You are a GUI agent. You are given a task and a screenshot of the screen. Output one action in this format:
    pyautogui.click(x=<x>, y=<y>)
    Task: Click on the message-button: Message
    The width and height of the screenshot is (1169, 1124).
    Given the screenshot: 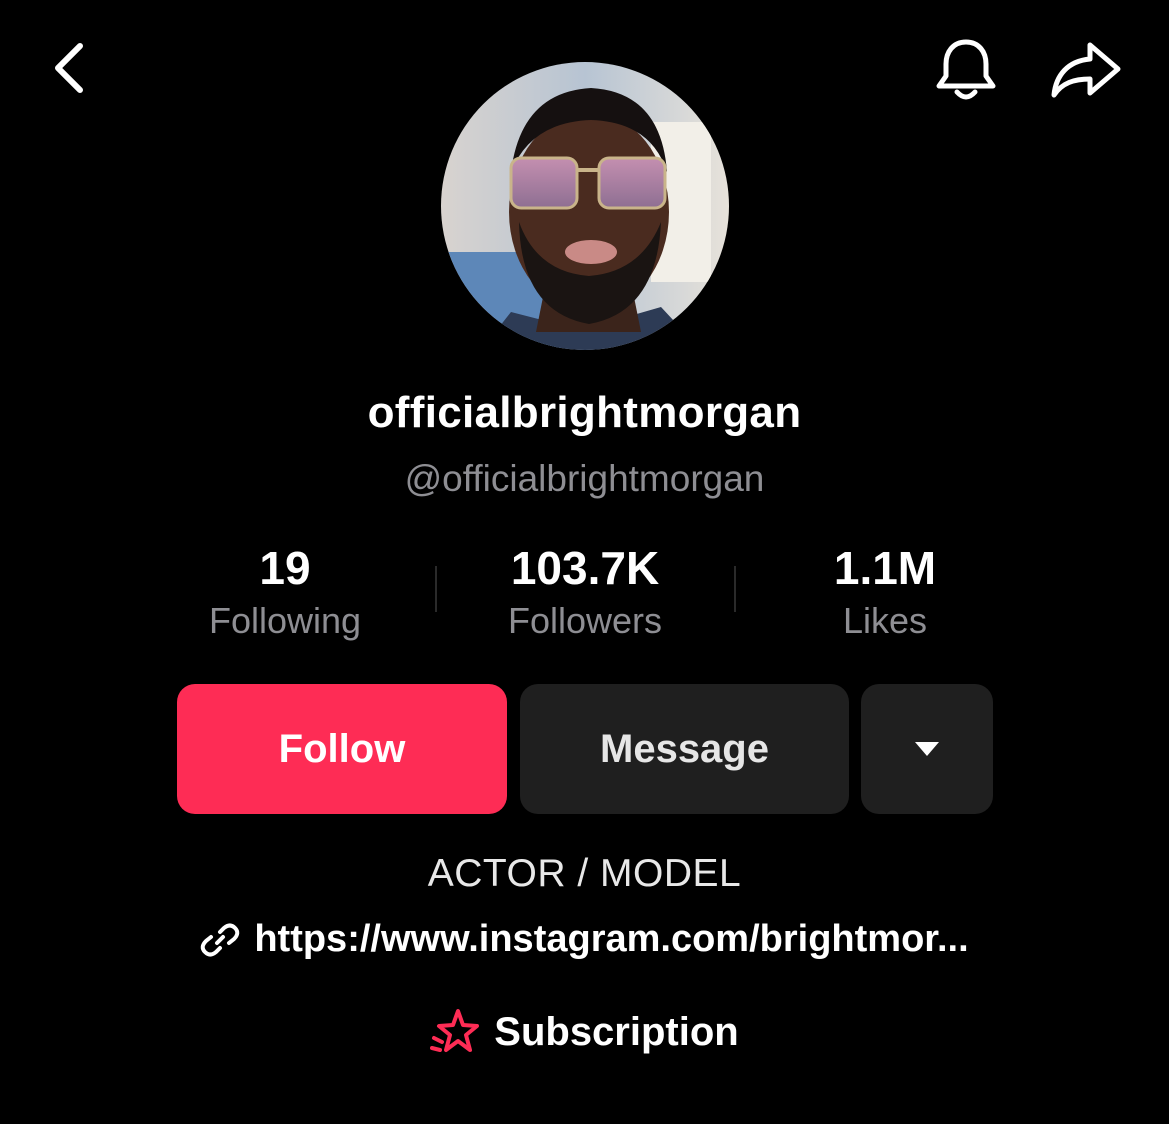 What is the action you would take?
    pyautogui.click(x=684, y=749)
    